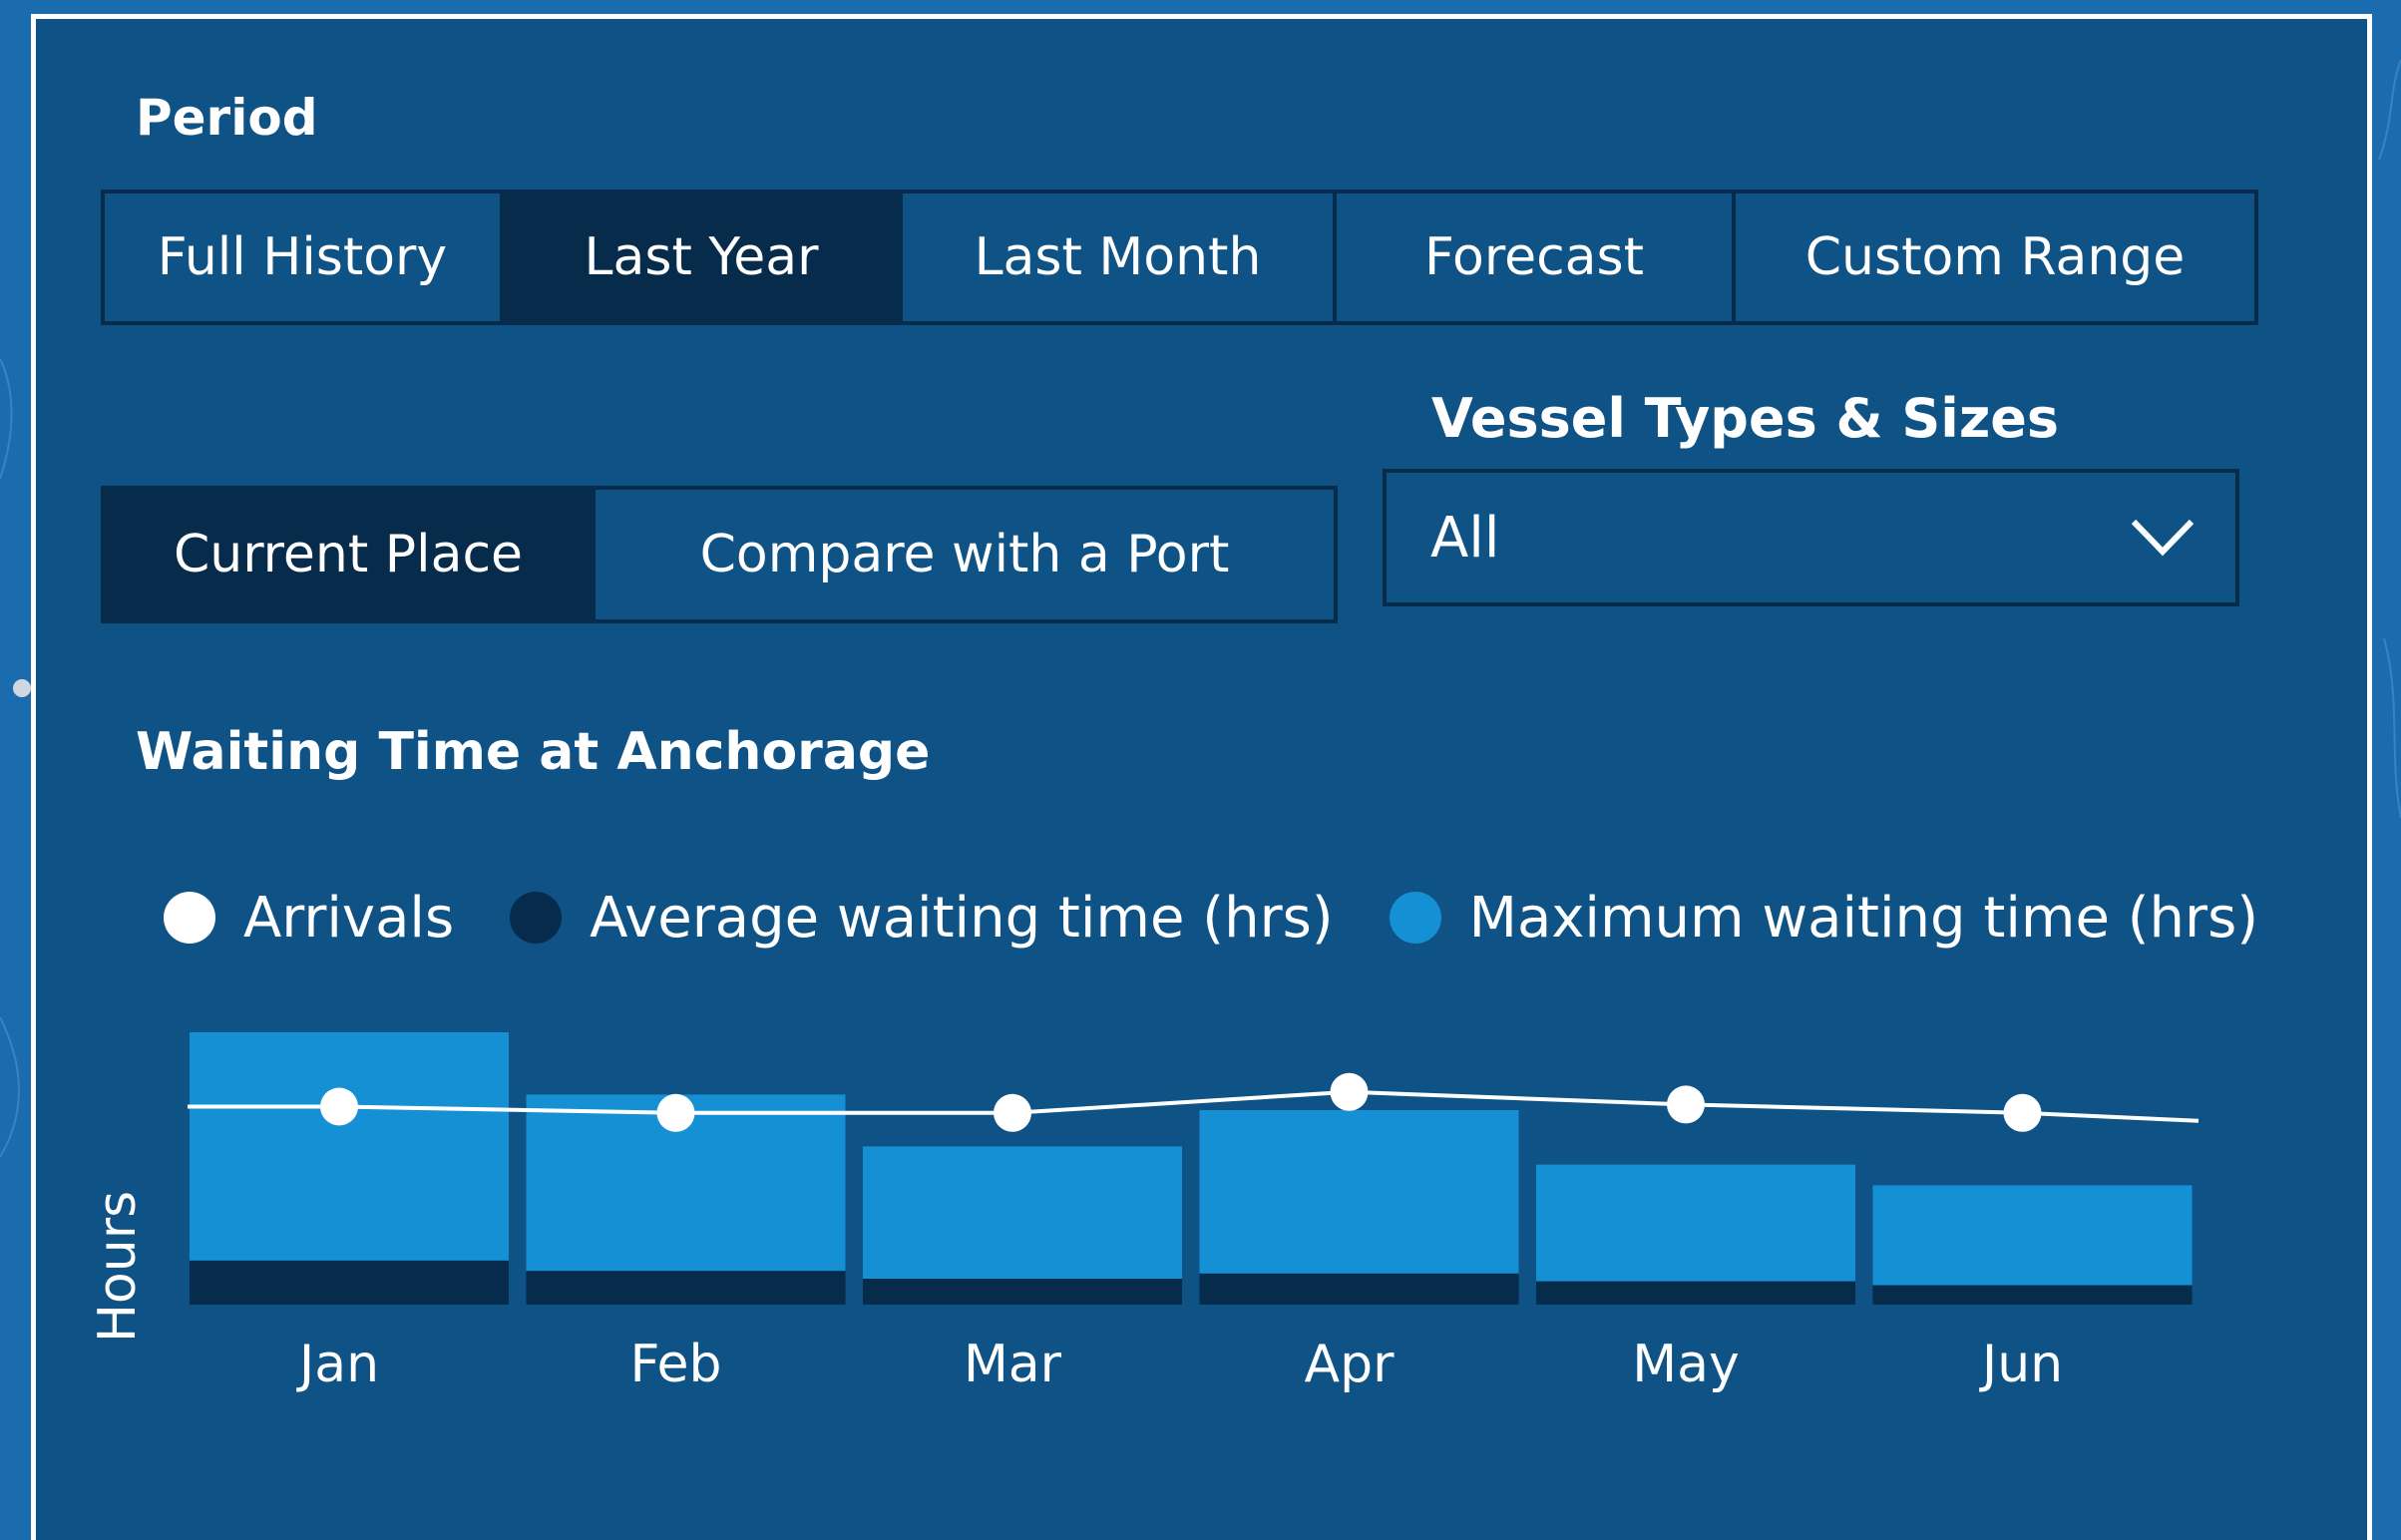 The image size is (2401, 1540). What do you see at coordinates (686, 1288) in the screenshot?
I see `bar-avg-feb` at bounding box center [686, 1288].